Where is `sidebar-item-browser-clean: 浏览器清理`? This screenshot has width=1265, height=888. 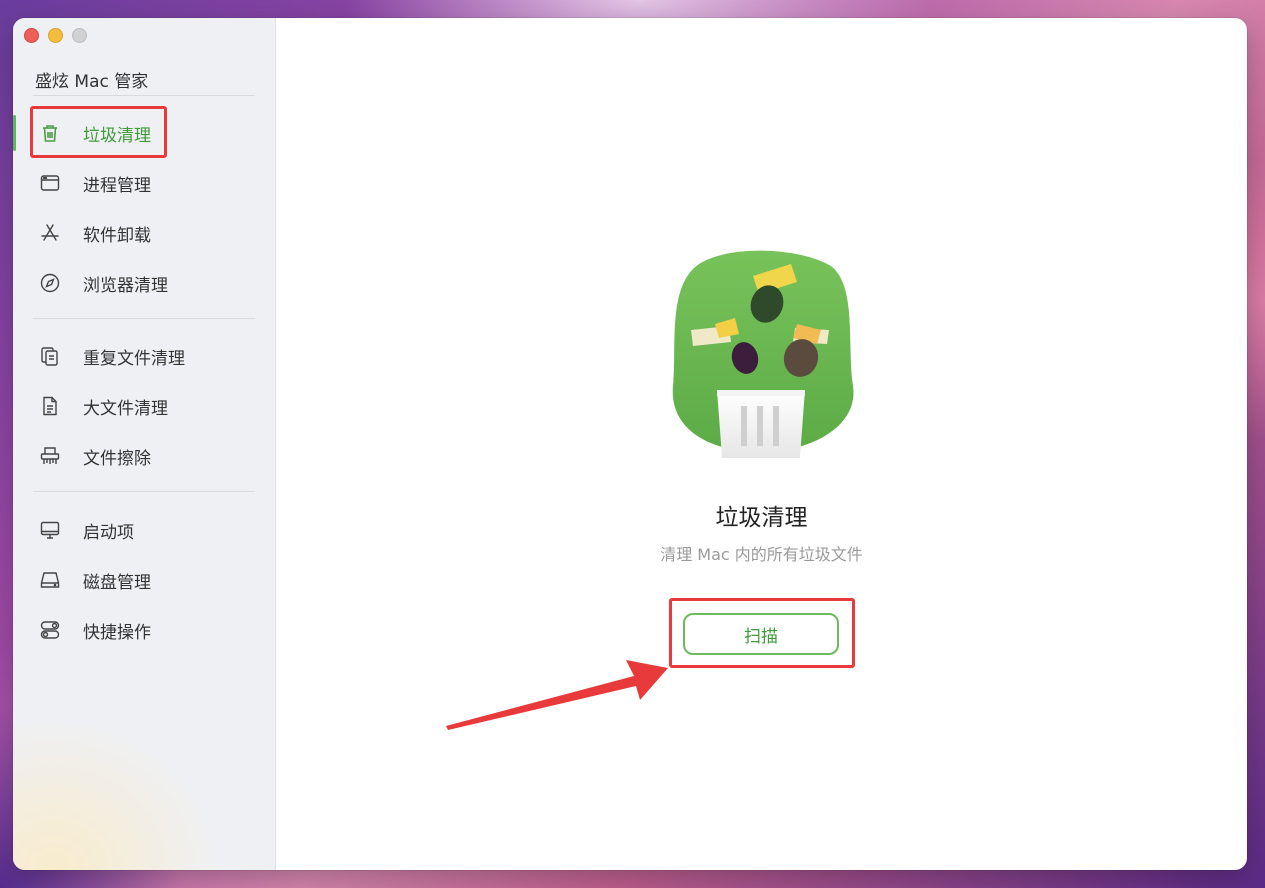
sidebar-item-browser-clean: 浏览器清理 is located at coordinates (144, 283).